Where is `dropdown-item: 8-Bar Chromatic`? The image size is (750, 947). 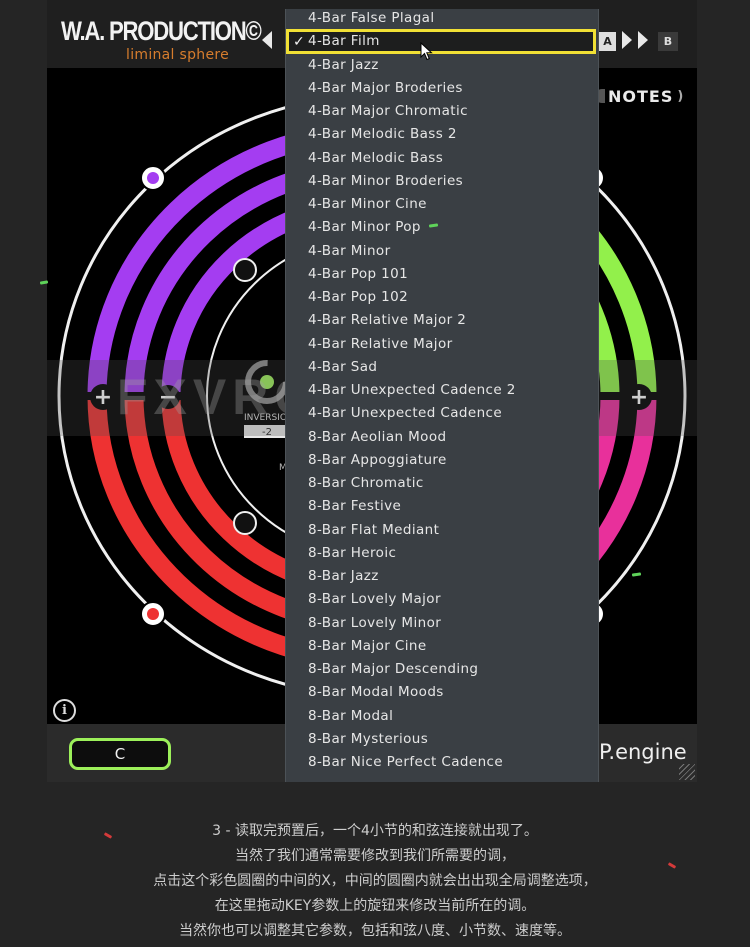 dropdown-item: 8-Bar Chromatic is located at coordinates (366, 483).